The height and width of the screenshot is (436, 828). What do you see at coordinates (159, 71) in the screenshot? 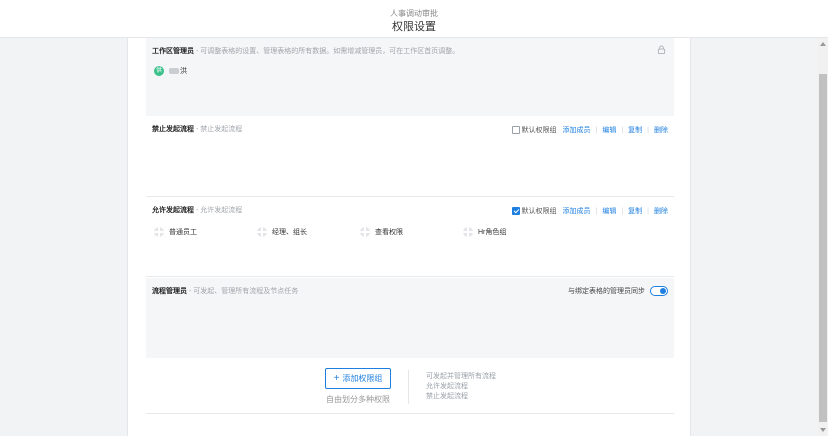
I see `avatar: 供` at bounding box center [159, 71].